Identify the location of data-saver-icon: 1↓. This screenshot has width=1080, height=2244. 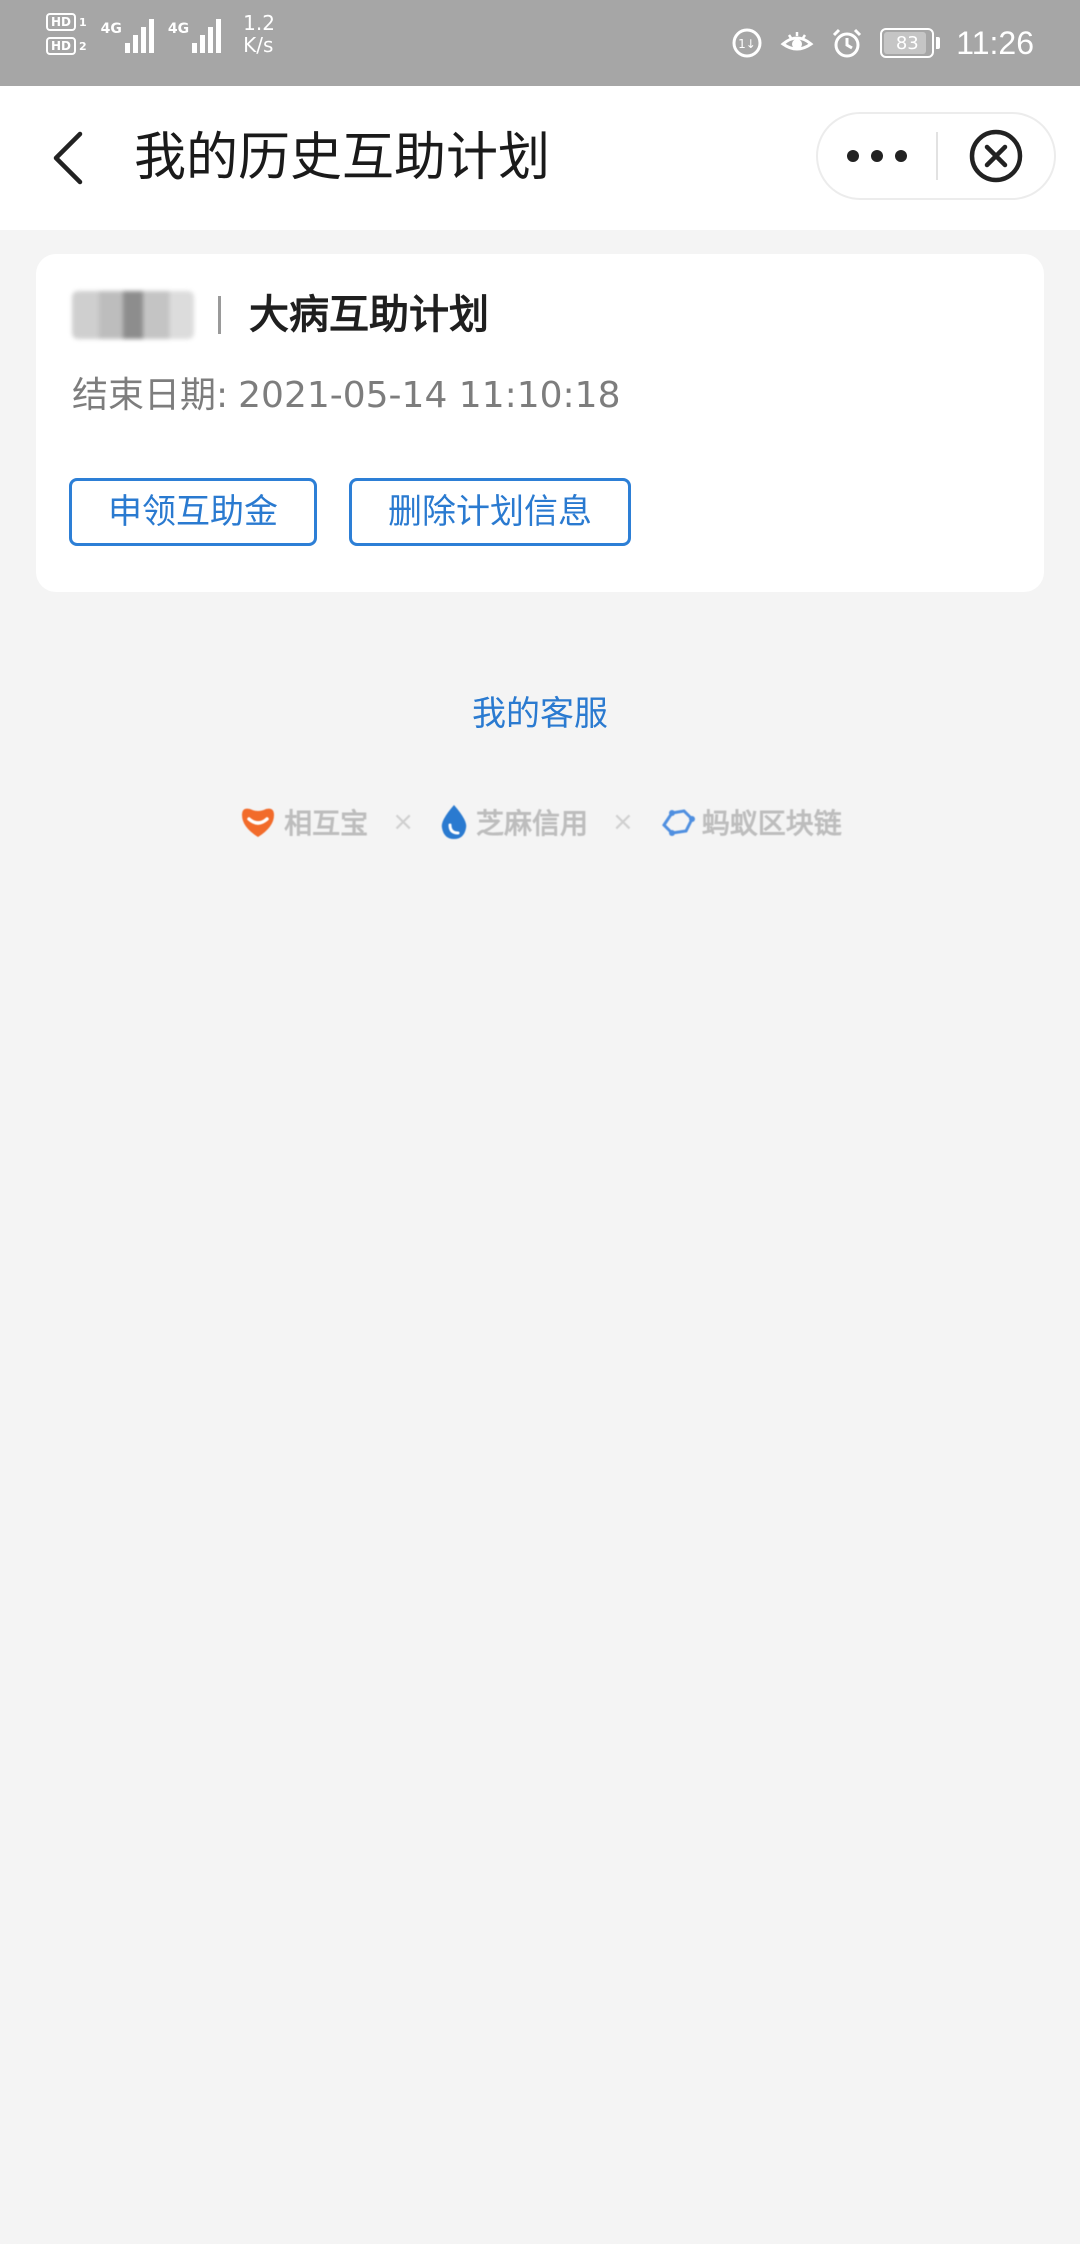
(747, 43).